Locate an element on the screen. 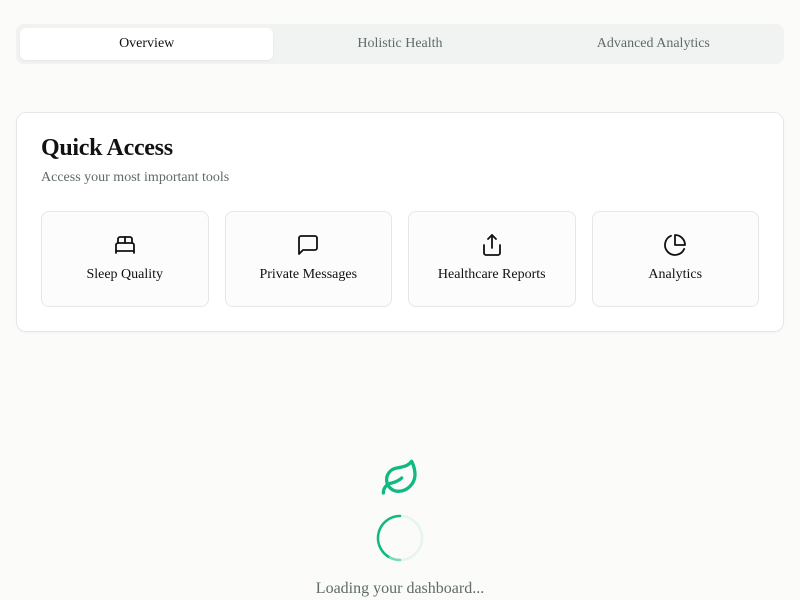  healthcare-reports-label: Healthcare Reports is located at coordinates (491, 274).